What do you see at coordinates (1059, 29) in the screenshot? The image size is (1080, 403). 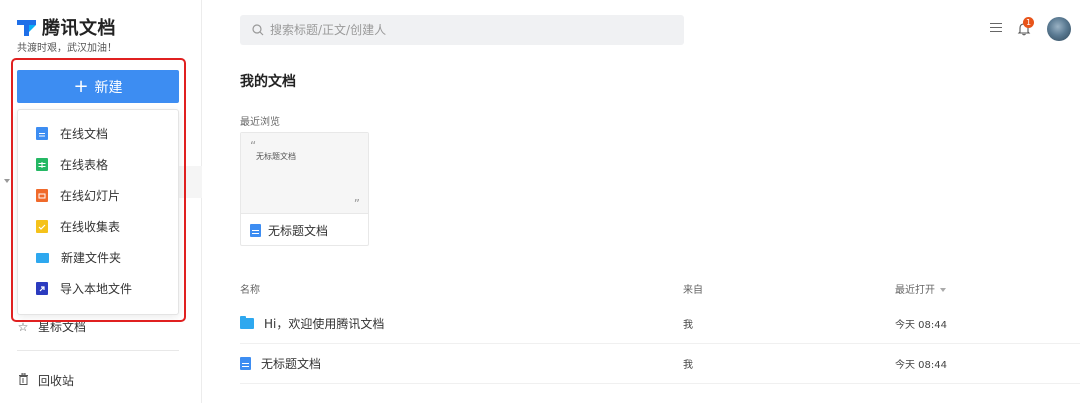 I see `user-avatar` at bounding box center [1059, 29].